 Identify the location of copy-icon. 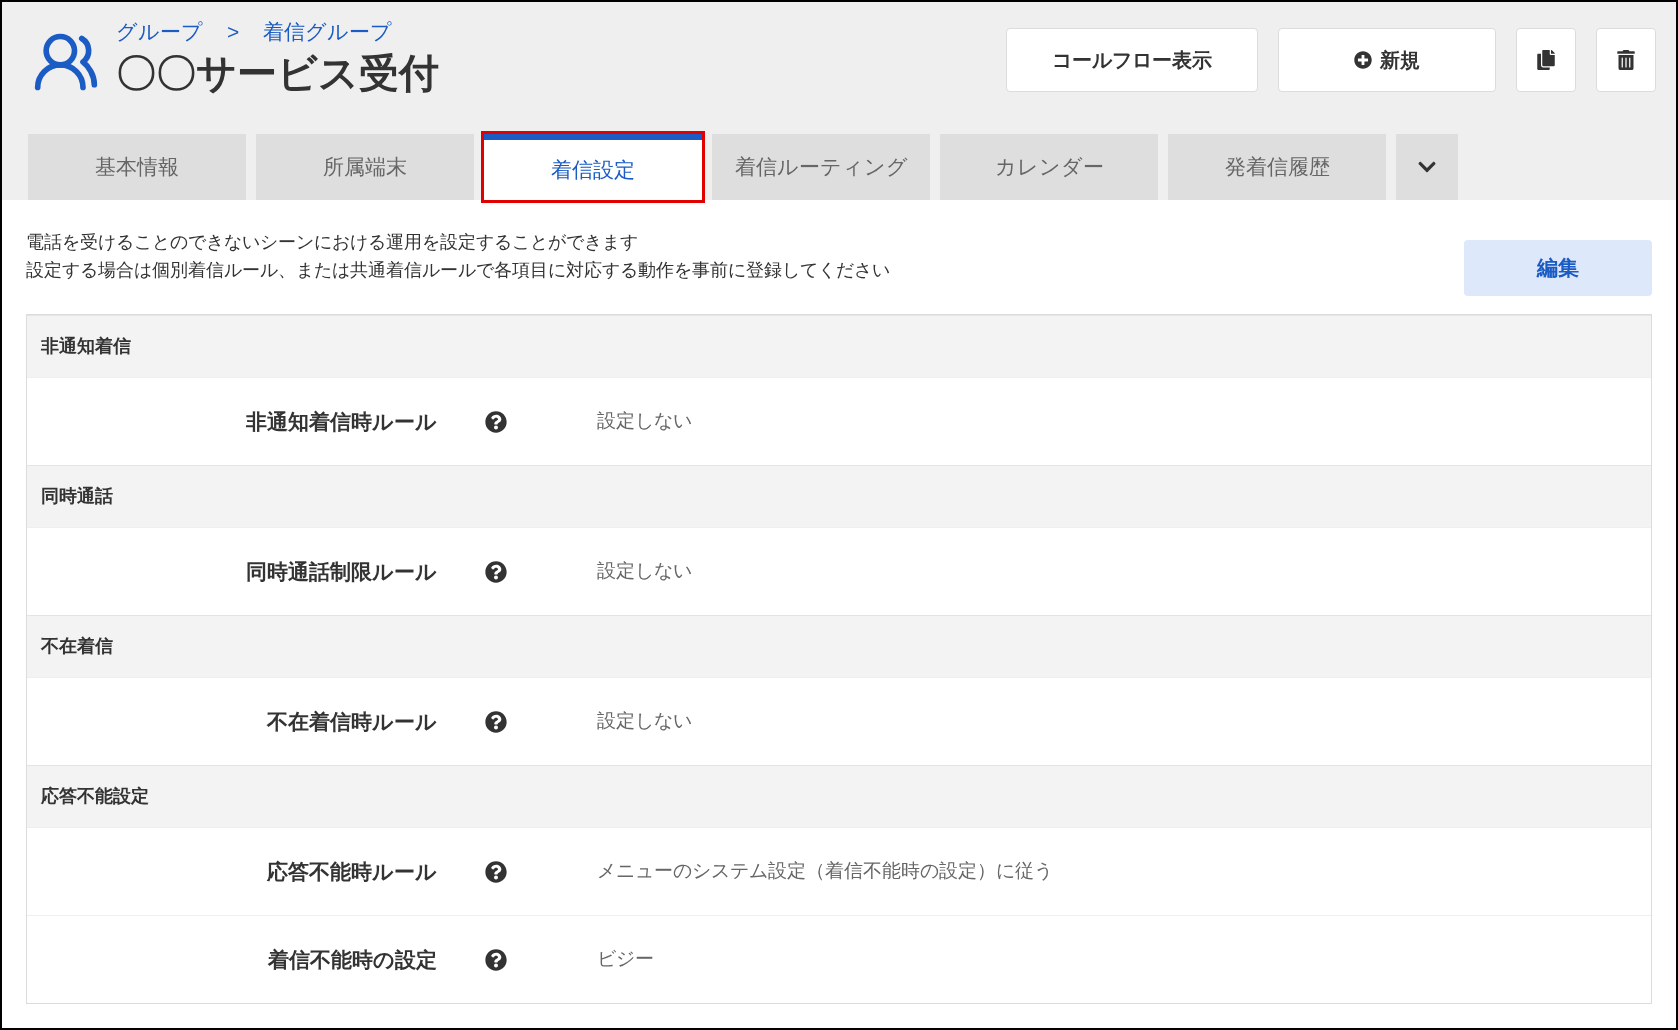
(1546, 60).